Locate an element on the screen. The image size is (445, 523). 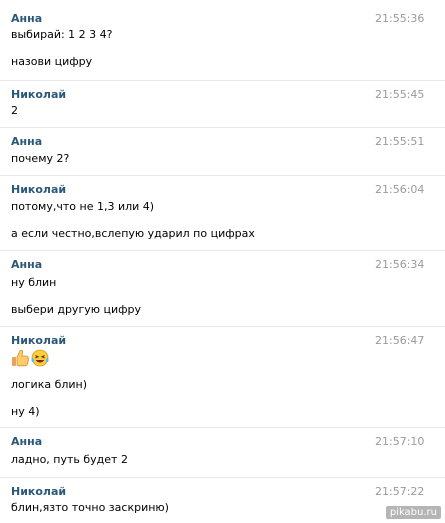
message-header: Николай 21:55:45 is located at coordinates (222, 94).